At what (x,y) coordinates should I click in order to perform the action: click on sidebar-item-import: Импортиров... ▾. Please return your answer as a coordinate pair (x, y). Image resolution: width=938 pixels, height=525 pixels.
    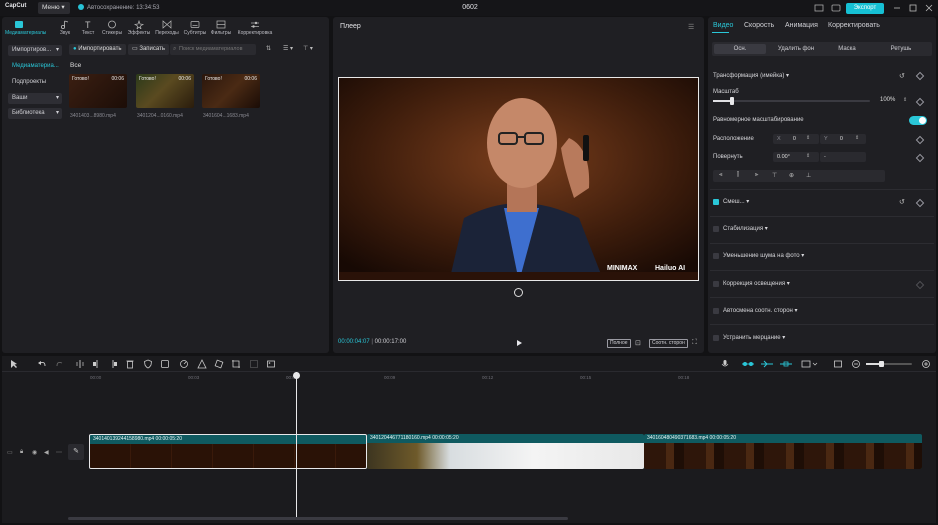
    Looking at the image, I should click on (35, 50).